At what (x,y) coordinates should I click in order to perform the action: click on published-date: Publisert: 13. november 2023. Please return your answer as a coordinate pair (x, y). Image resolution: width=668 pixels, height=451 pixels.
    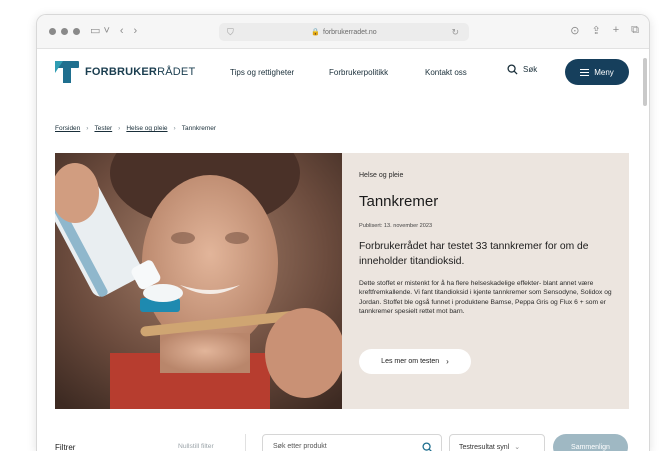
    Looking at the image, I should click on (396, 226).